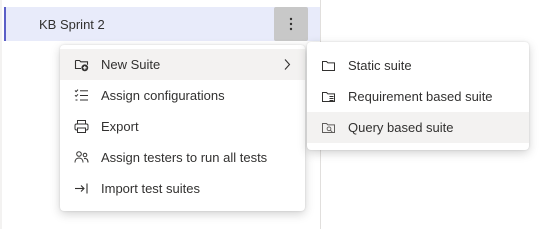 The height and width of the screenshot is (240, 545). Describe the element at coordinates (120, 126) in the screenshot. I see `menu-item-label: Export` at that location.